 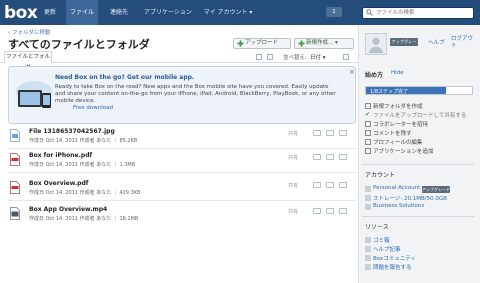 I want to click on help-articles-icon, so click(x=368, y=249).